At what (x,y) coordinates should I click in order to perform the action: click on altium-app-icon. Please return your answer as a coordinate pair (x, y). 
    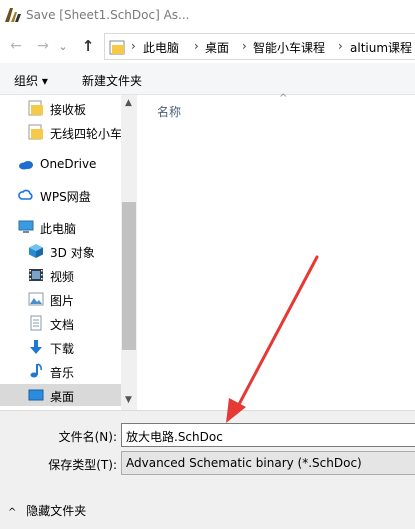
    Looking at the image, I should click on (13, 15).